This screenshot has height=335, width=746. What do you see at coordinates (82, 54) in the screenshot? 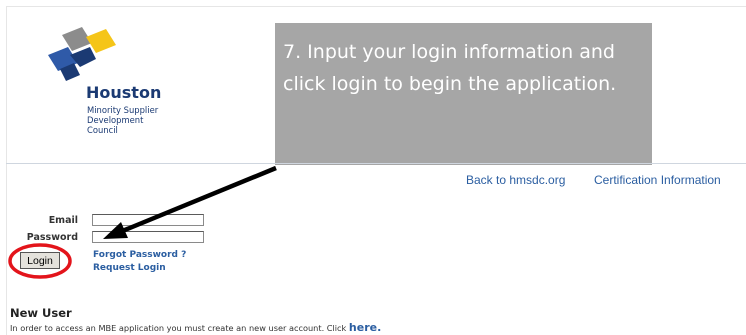
I see `logo-mark-icon` at bounding box center [82, 54].